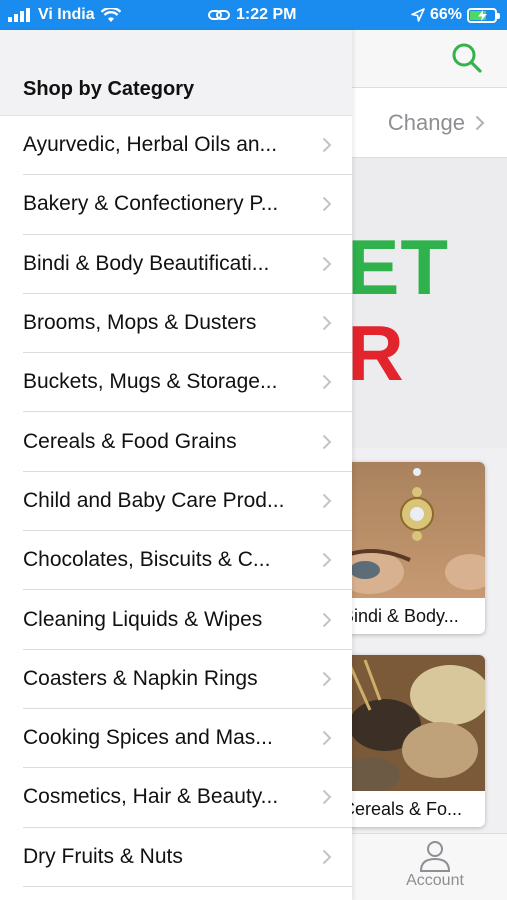 The width and height of the screenshot is (507, 900). I want to click on category-label: Brooms, Mops & Dusters, so click(140, 323).